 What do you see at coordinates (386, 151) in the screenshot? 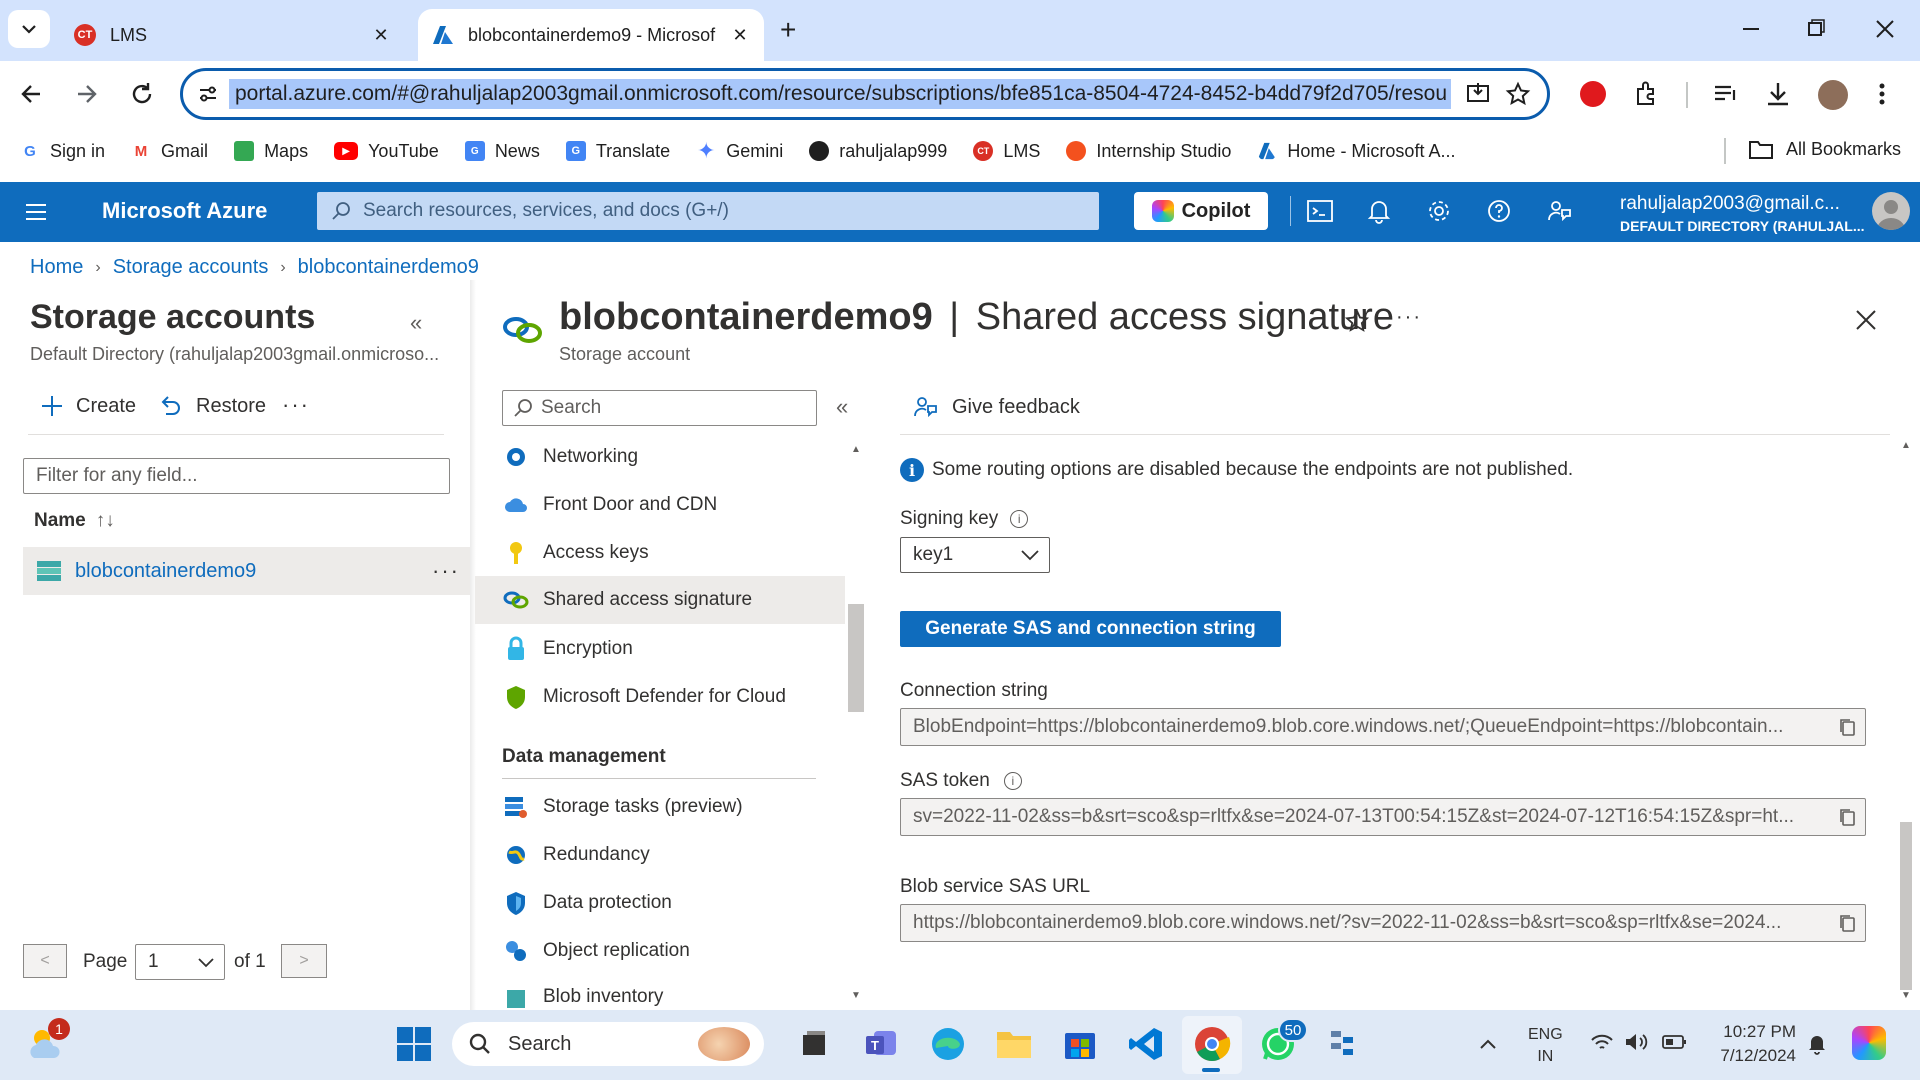
I see `bookmark-youtube: ▶ YouTube` at bounding box center [386, 151].